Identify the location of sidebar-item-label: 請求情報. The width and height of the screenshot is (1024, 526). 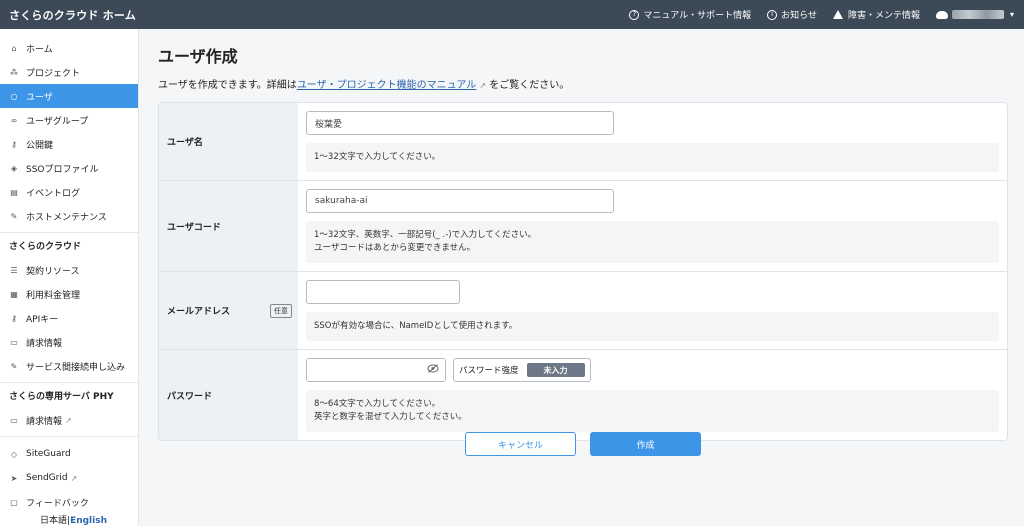
(44, 343).